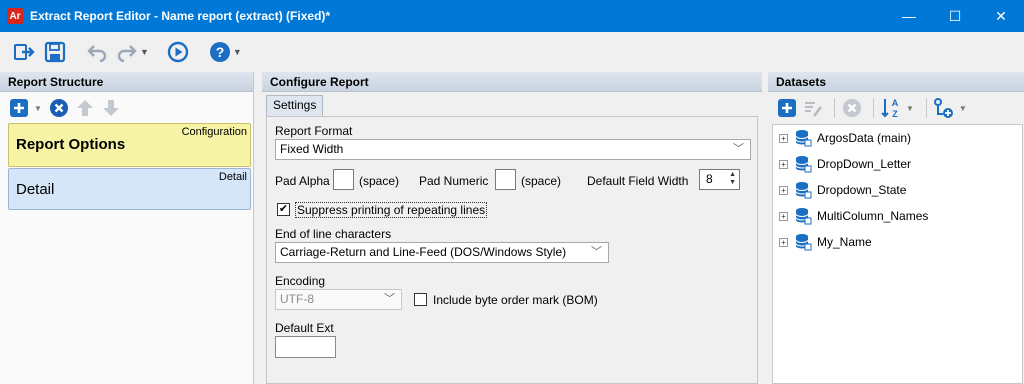 Image resolution: width=1024 pixels, height=384 pixels. I want to click on default-field-width-stepper: 8 ▲ ▼, so click(719, 179).